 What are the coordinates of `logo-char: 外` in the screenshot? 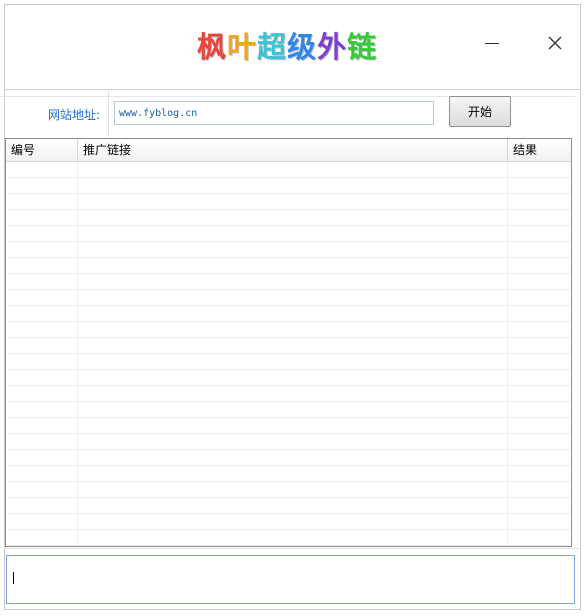 It's located at (332, 47).